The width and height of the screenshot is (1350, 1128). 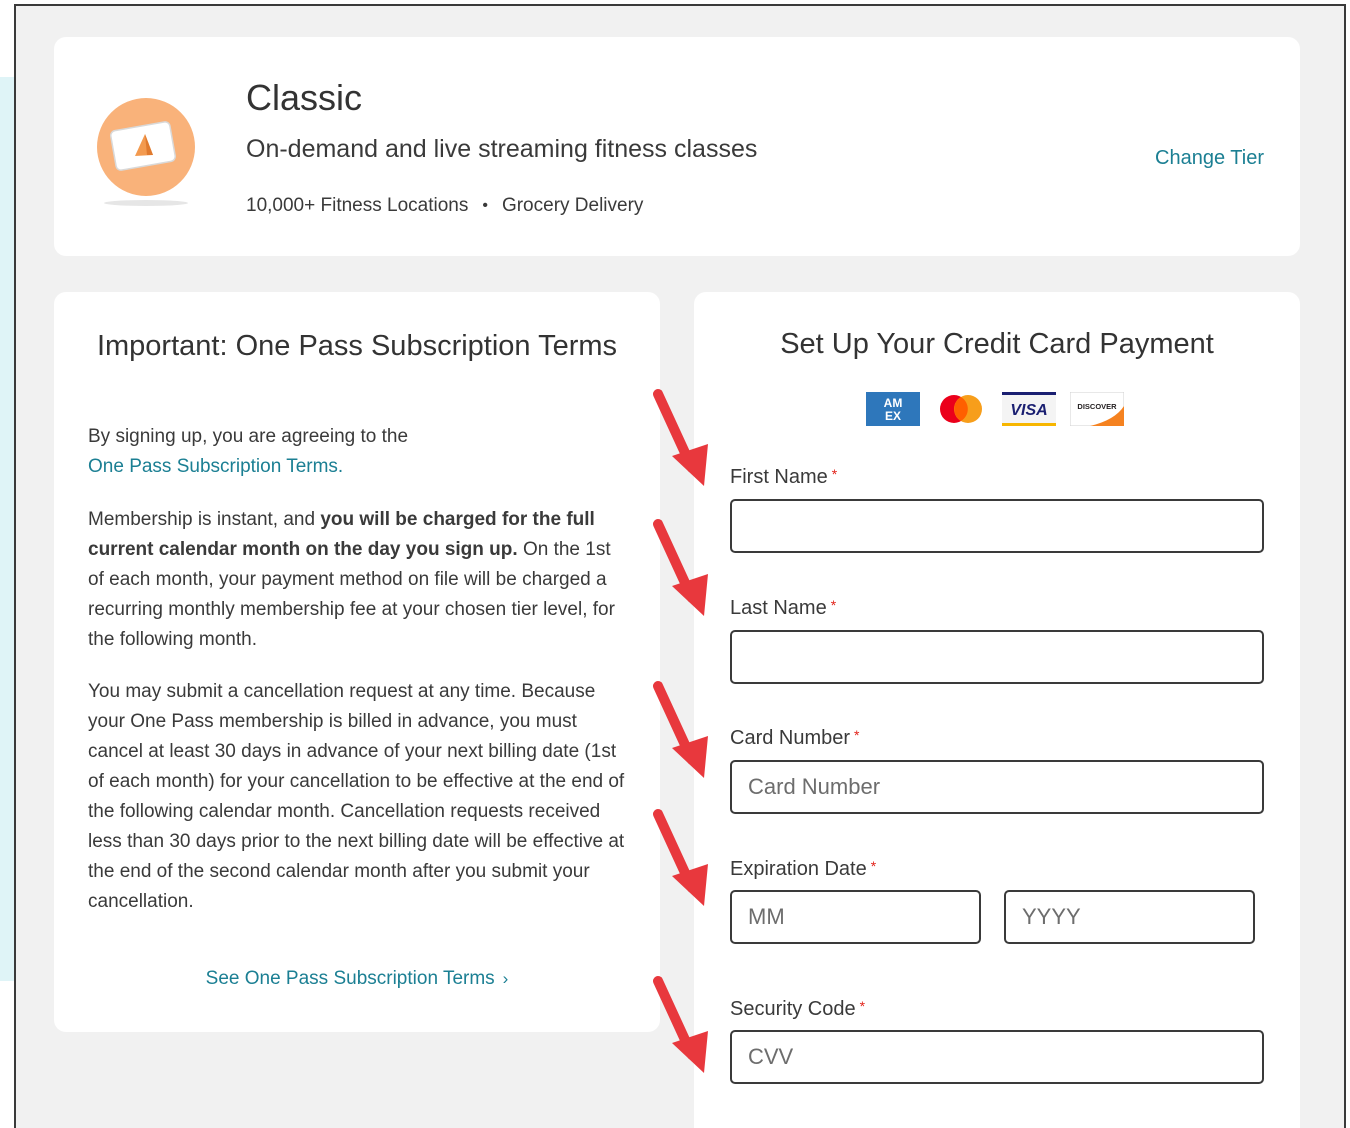 I want to click on tier-title: Classic, so click(x=304, y=97).